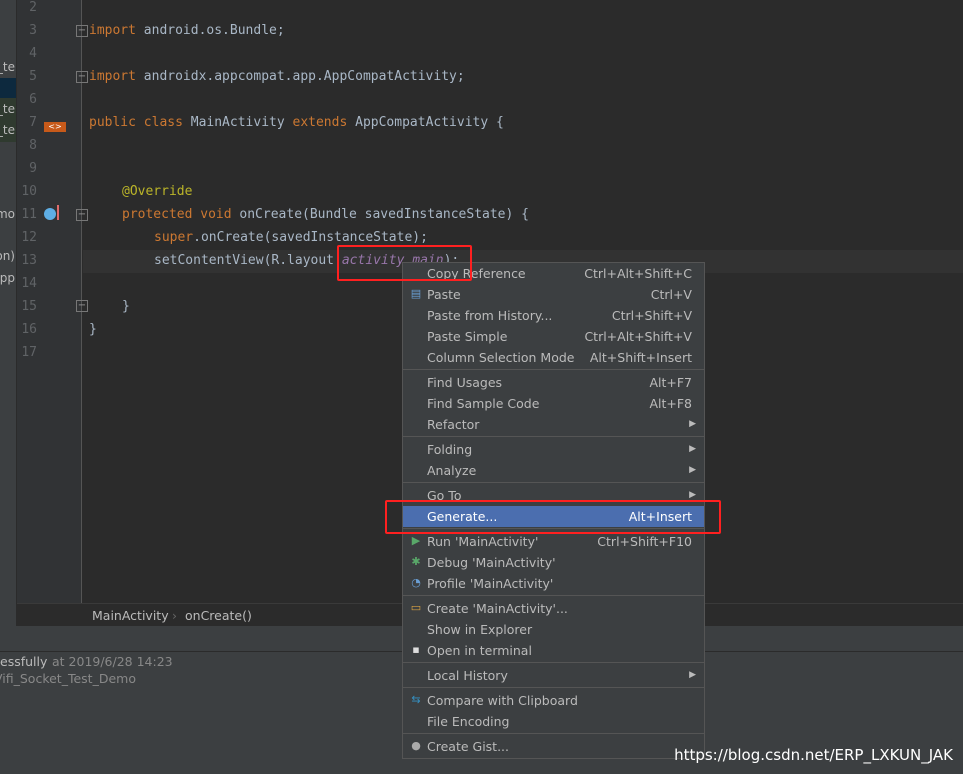 The width and height of the screenshot is (963, 774). Describe the element at coordinates (553, 336) in the screenshot. I see `menu-item-paste-simple: Paste Simple Ctrl+Alt+Shift+V` at that location.